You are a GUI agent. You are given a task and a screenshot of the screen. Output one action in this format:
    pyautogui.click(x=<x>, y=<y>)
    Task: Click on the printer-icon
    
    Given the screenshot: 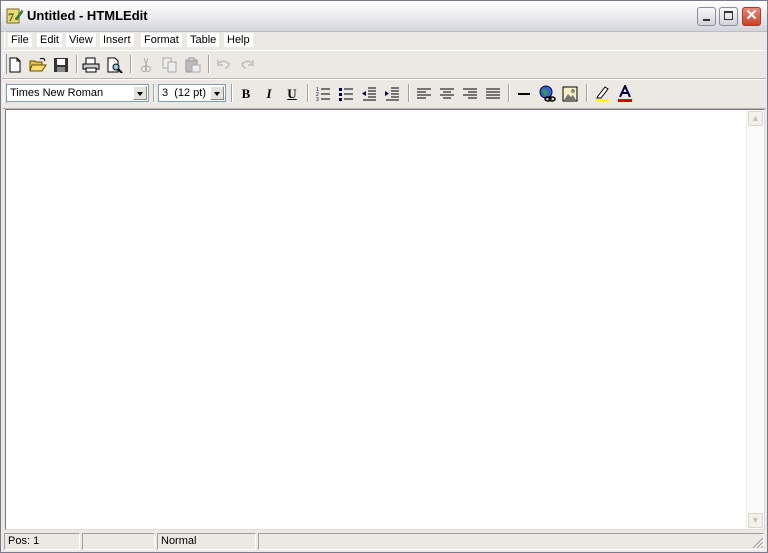 What is the action you would take?
    pyautogui.click(x=91, y=65)
    